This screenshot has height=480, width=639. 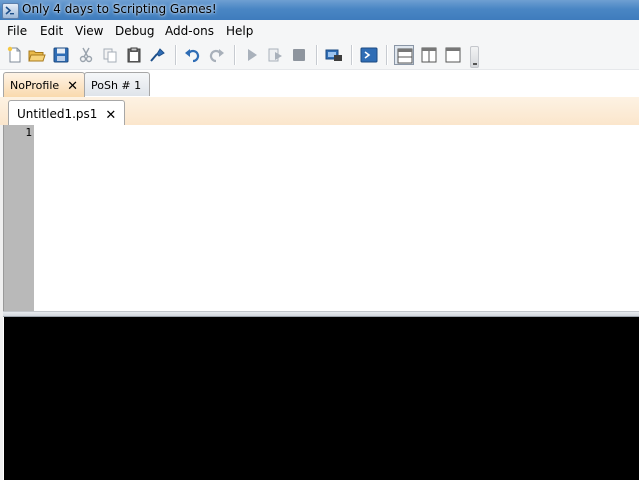 I want to click on cut-icon, so click(x=86, y=55).